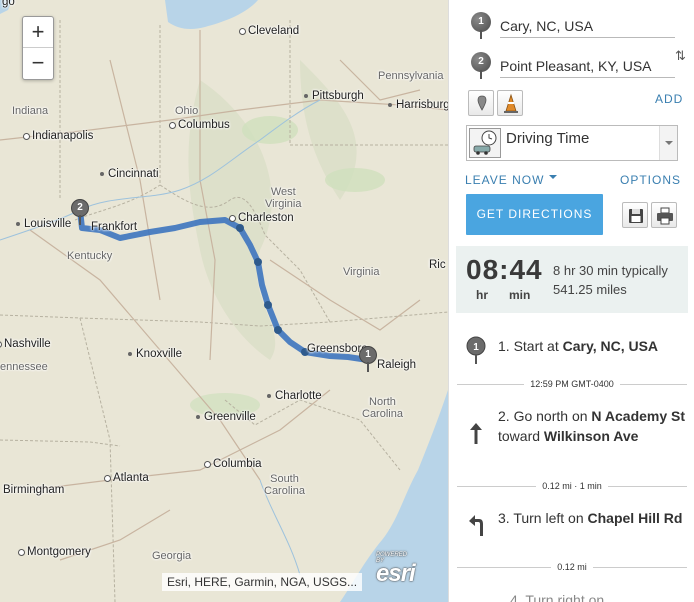 Image resolution: width=694 pixels, height=602 pixels. I want to click on city-cincinnati: Cincinnati, so click(129, 174).